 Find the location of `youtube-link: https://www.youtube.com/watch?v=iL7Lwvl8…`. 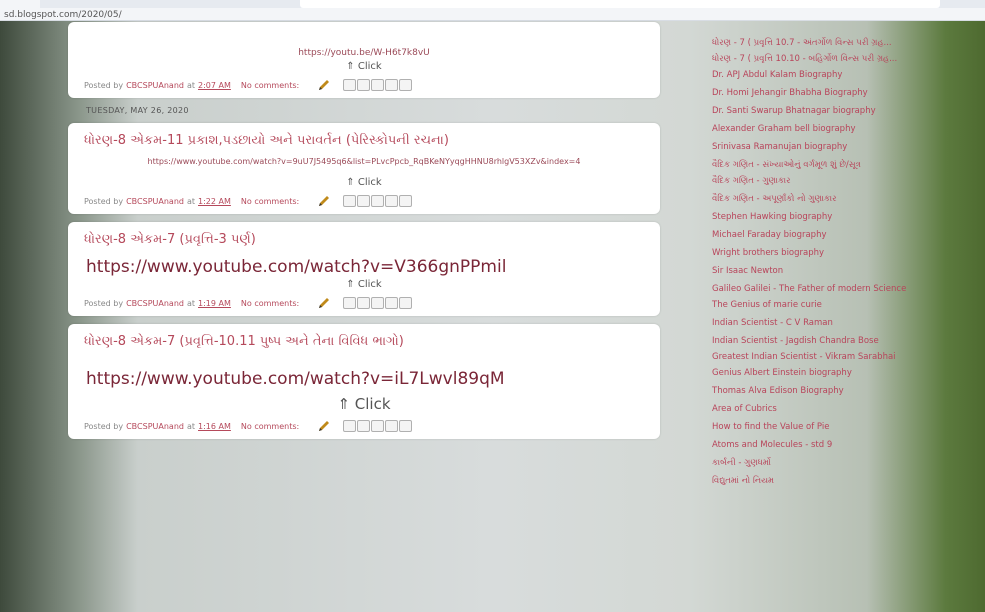

youtube-link: https://www.youtube.com/watch?v=iL7Lwvl8… is located at coordinates (365, 379).